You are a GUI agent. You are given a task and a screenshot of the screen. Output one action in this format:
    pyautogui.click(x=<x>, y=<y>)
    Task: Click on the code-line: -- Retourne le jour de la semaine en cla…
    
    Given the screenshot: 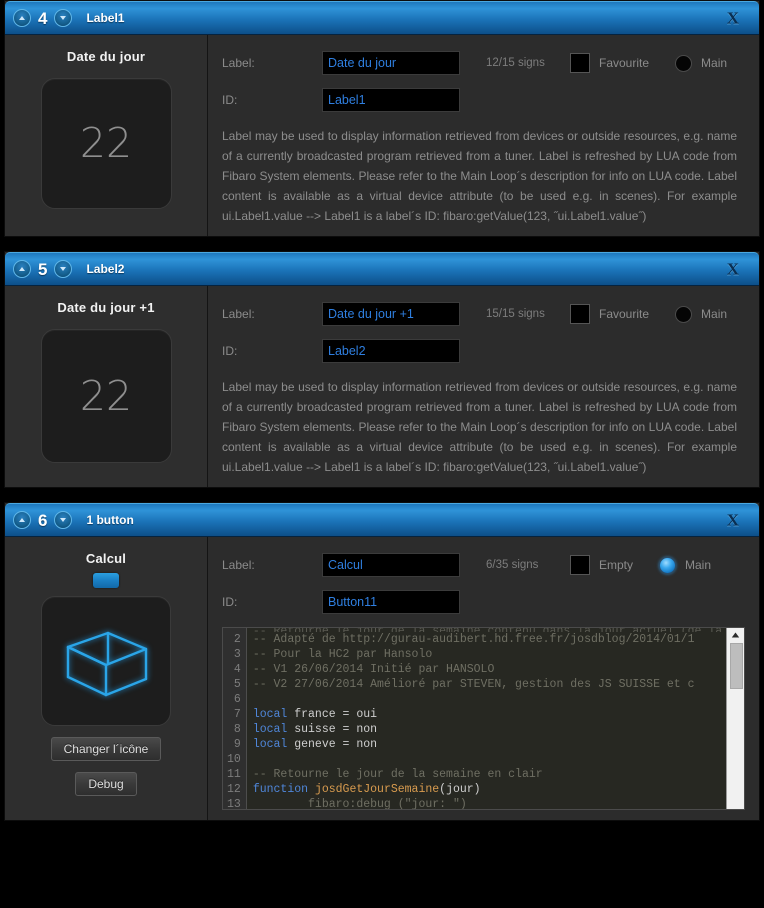 What is the action you would take?
    pyautogui.click(x=397, y=774)
    